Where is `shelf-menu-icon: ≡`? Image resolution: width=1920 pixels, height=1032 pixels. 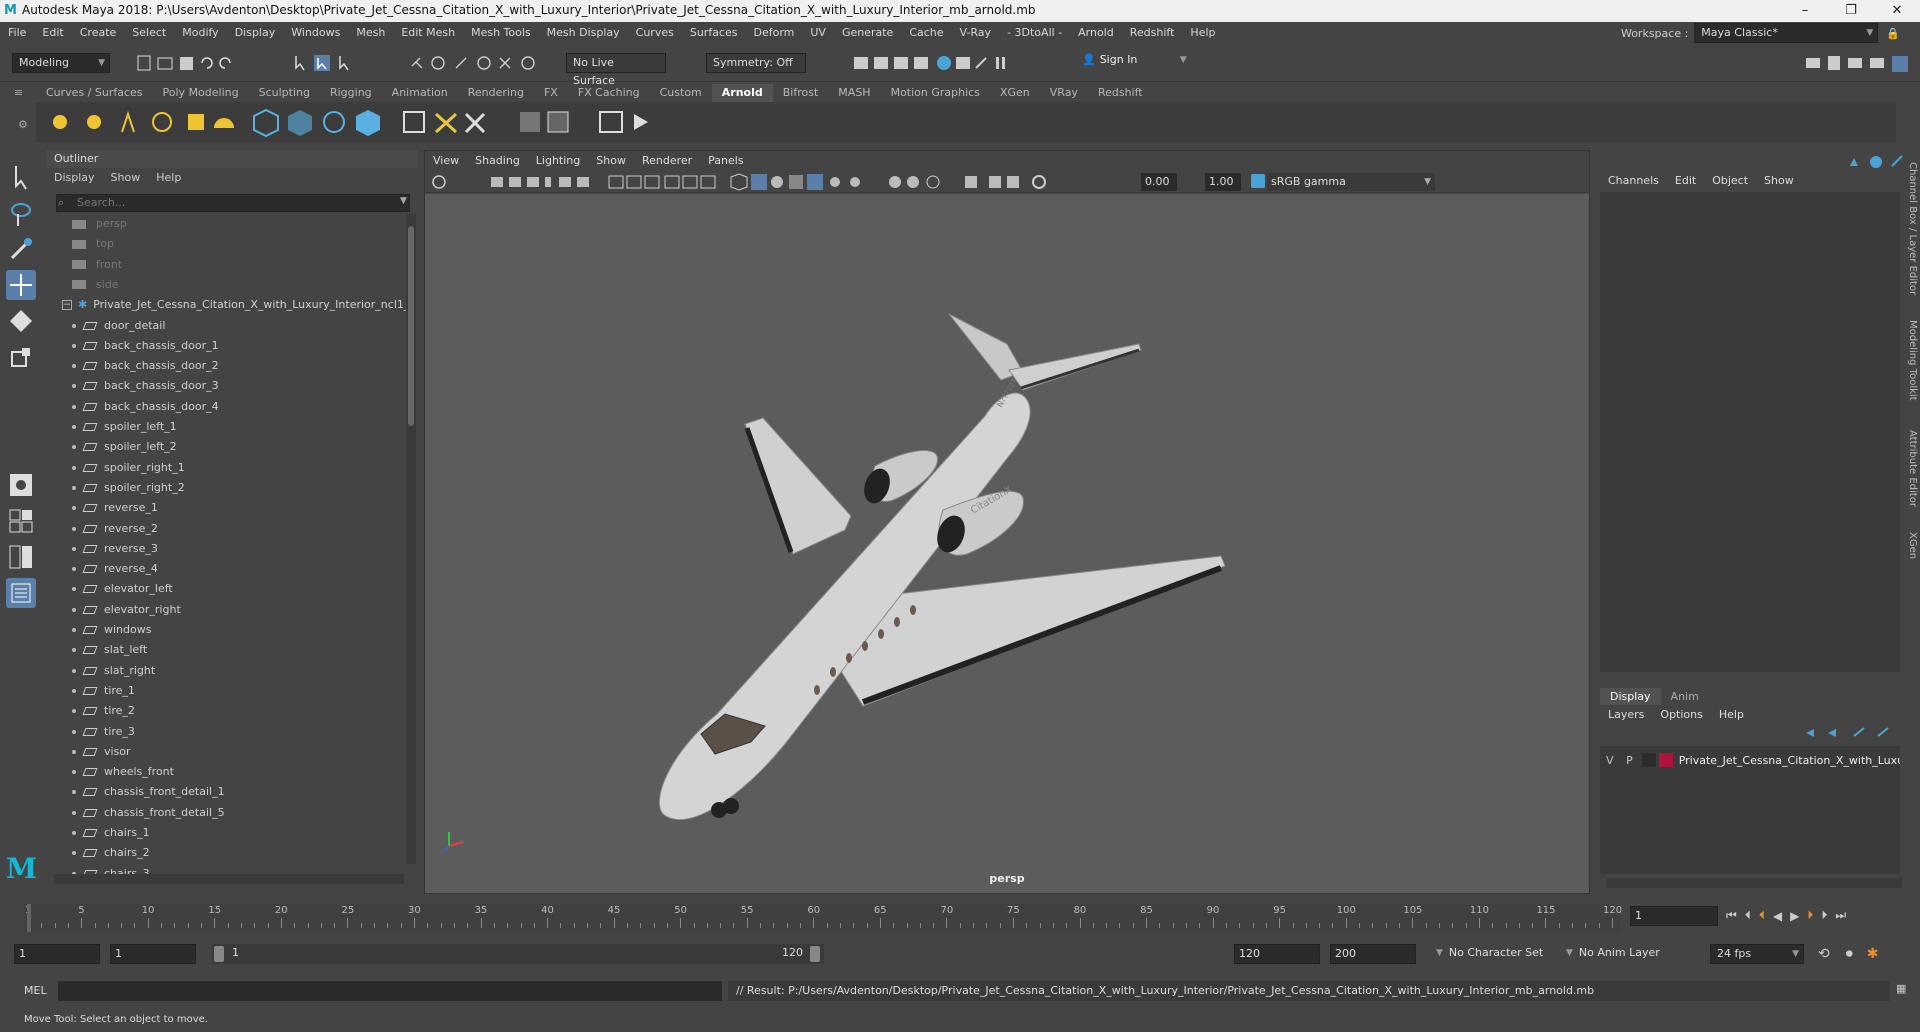 shelf-menu-icon: ≡ is located at coordinates (18, 92).